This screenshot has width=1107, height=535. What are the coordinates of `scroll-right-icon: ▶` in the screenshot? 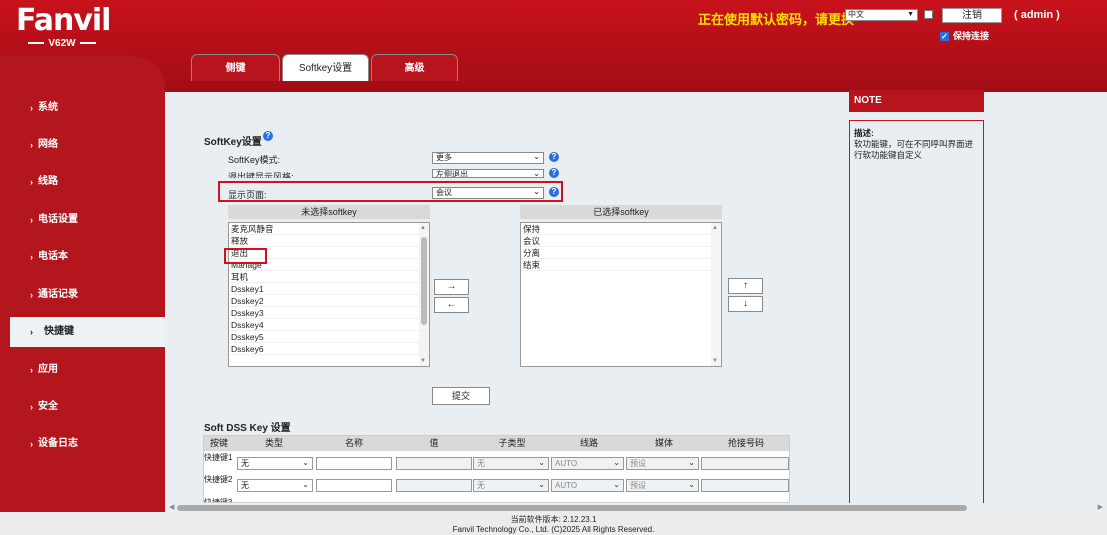 It's located at (1100, 507).